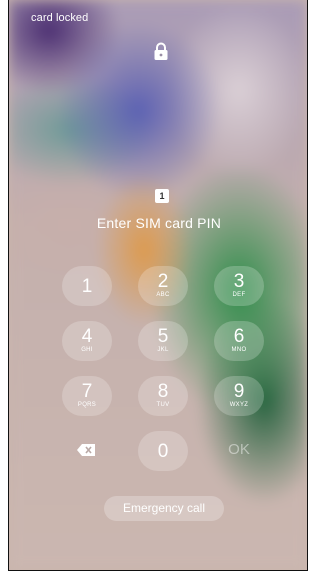 The image size is (320, 571). What do you see at coordinates (163, 336) in the screenshot?
I see `key-digit: 5` at bounding box center [163, 336].